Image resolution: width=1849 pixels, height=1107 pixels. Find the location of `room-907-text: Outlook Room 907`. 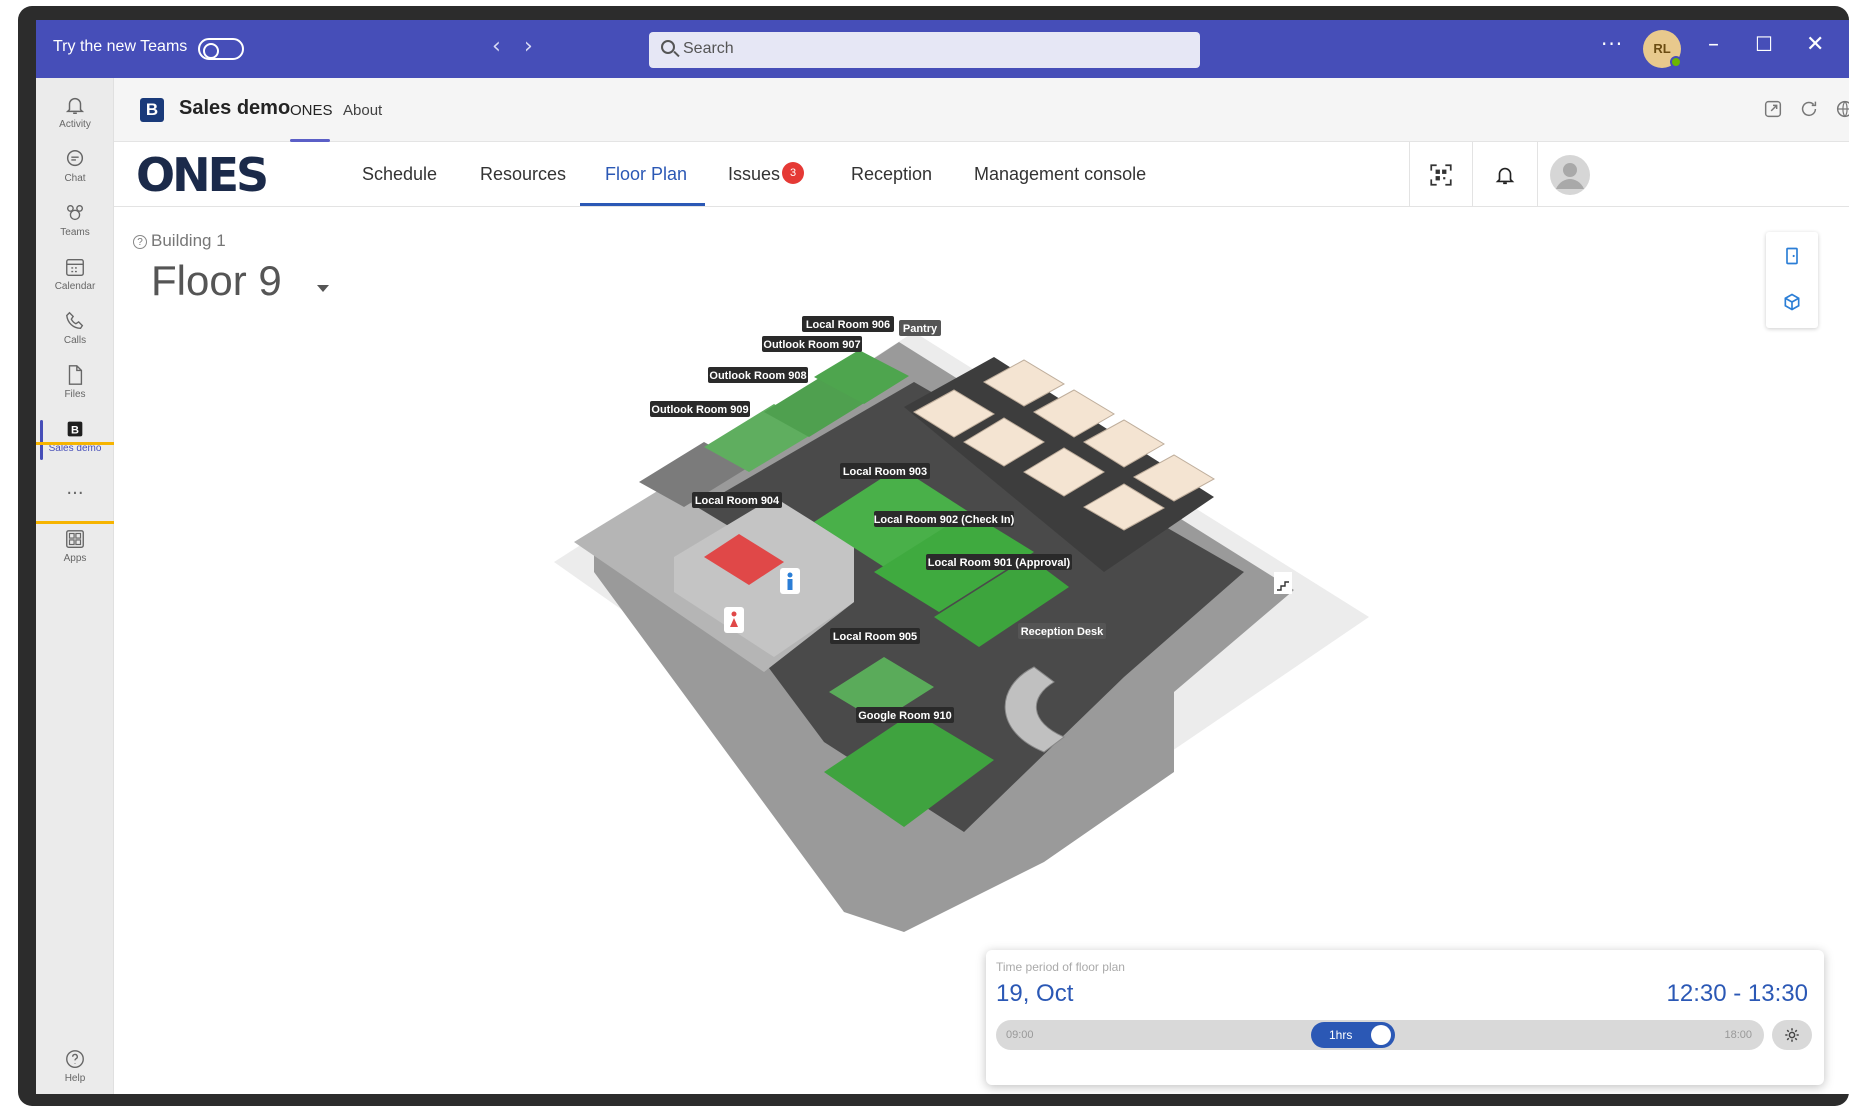

room-907-text: Outlook Room 907 is located at coordinates (811, 345).